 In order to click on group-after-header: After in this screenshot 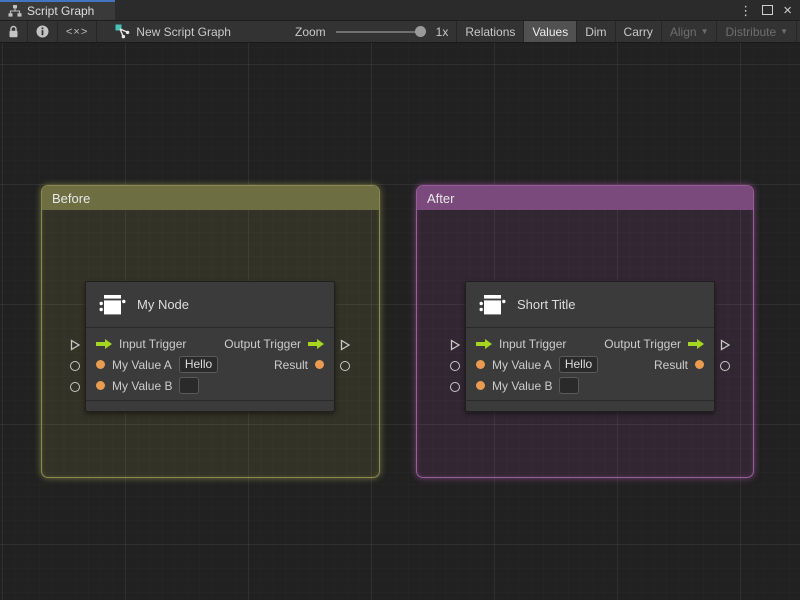, I will do `click(585, 198)`.